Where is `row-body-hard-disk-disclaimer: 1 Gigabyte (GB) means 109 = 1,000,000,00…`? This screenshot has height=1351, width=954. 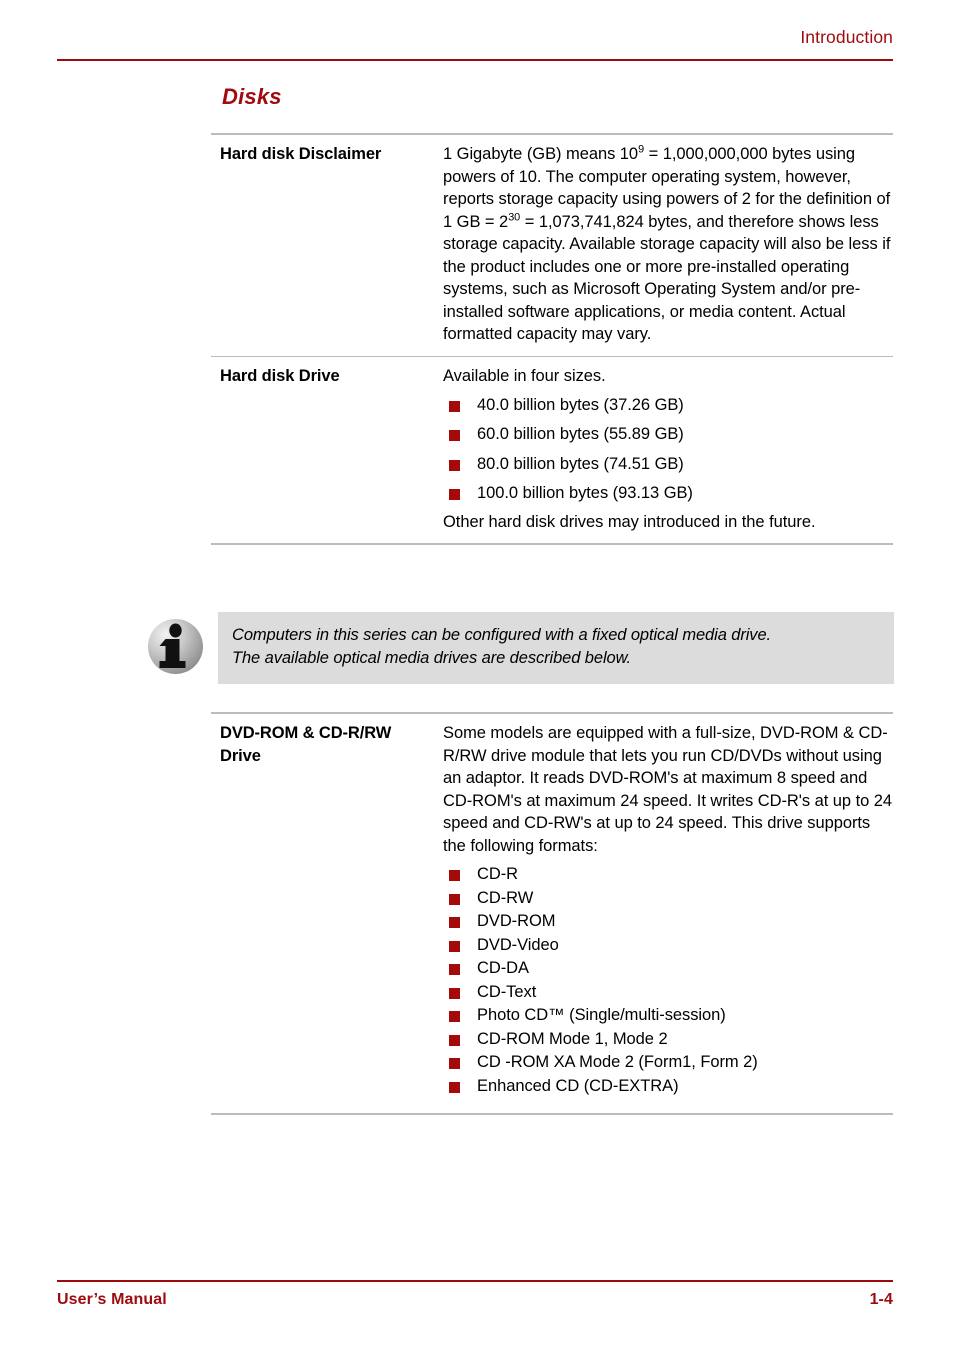
row-body-hard-disk-disclaimer: 1 Gigabyte (GB) means 109 = 1,000,000,00… is located at coordinates (668, 244).